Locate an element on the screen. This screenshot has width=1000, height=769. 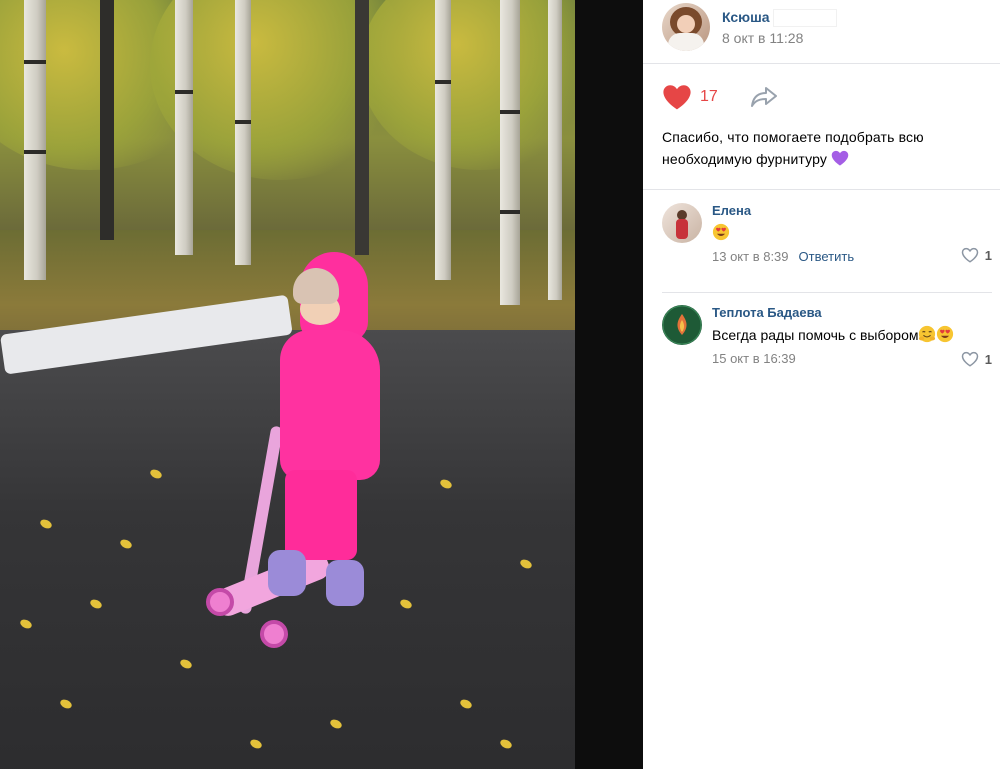
purple-heart-emoji is located at coordinates (840, 158).